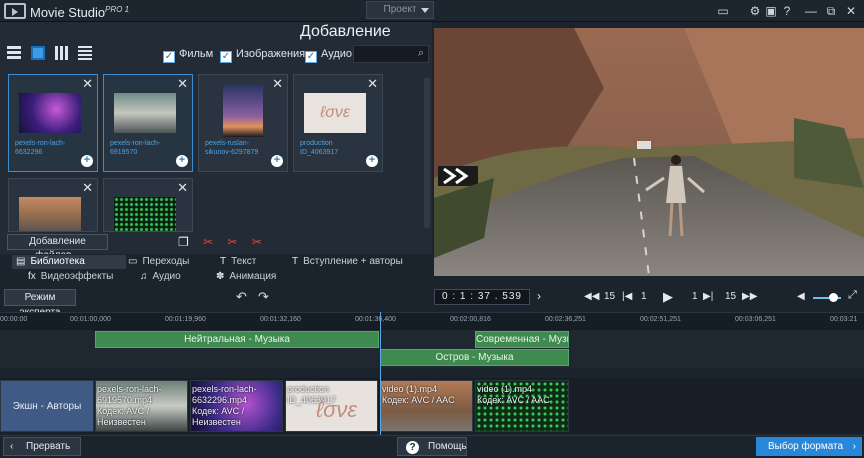  I want to click on filter-film-checkbox: ✓ Фильм, so click(188, 55).